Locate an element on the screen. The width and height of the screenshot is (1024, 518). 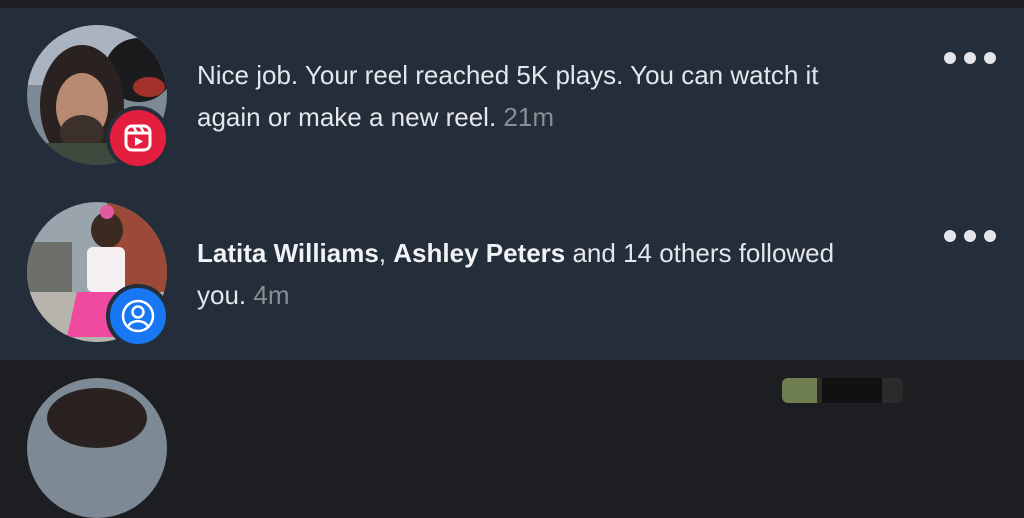
reel-icon is located at coordinates (138, 138).